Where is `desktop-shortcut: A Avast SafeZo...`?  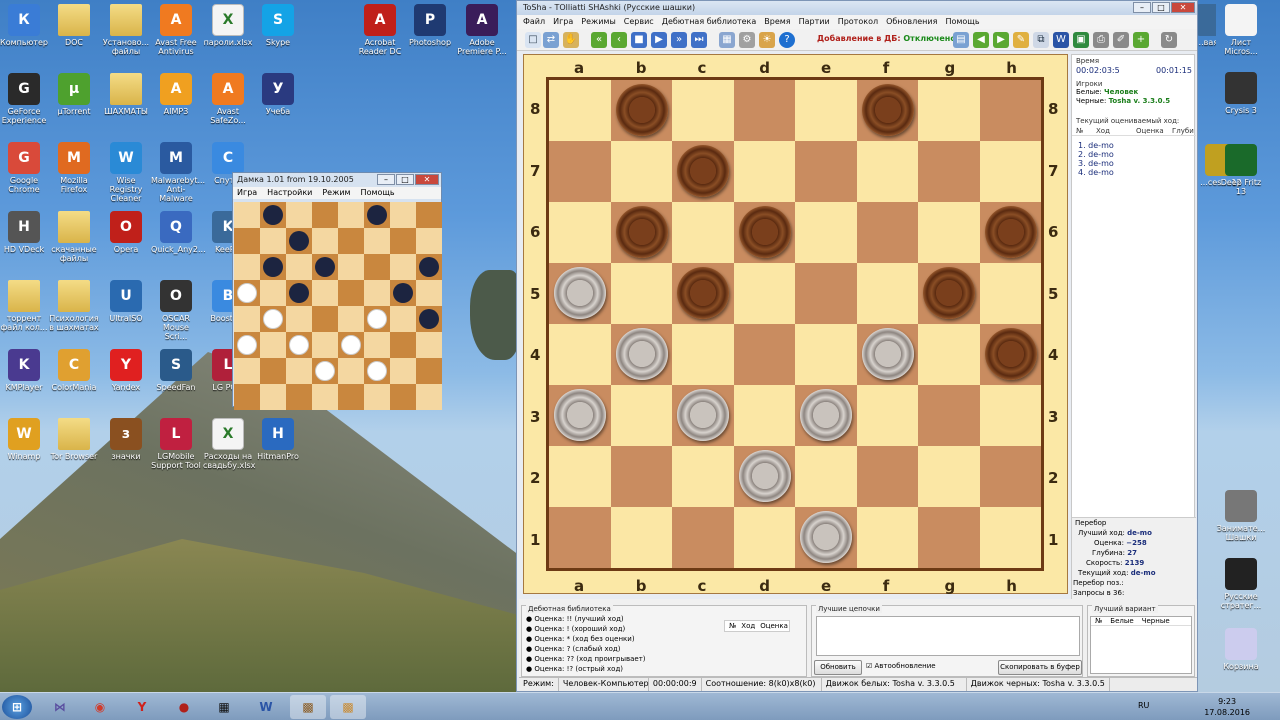
desktop-shortcut: A Avast SafeZo... is located at coordinates (228, 99).